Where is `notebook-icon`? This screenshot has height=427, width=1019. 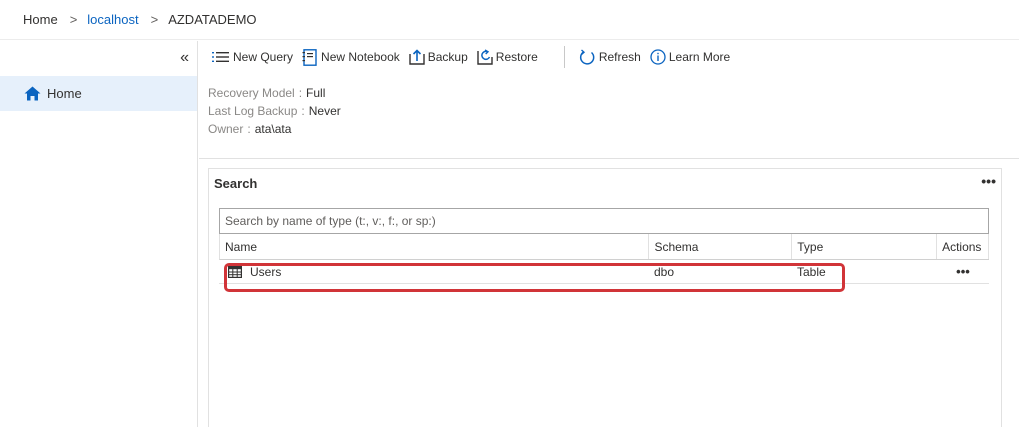 notebook-icon is located at coordinates (309, 57).